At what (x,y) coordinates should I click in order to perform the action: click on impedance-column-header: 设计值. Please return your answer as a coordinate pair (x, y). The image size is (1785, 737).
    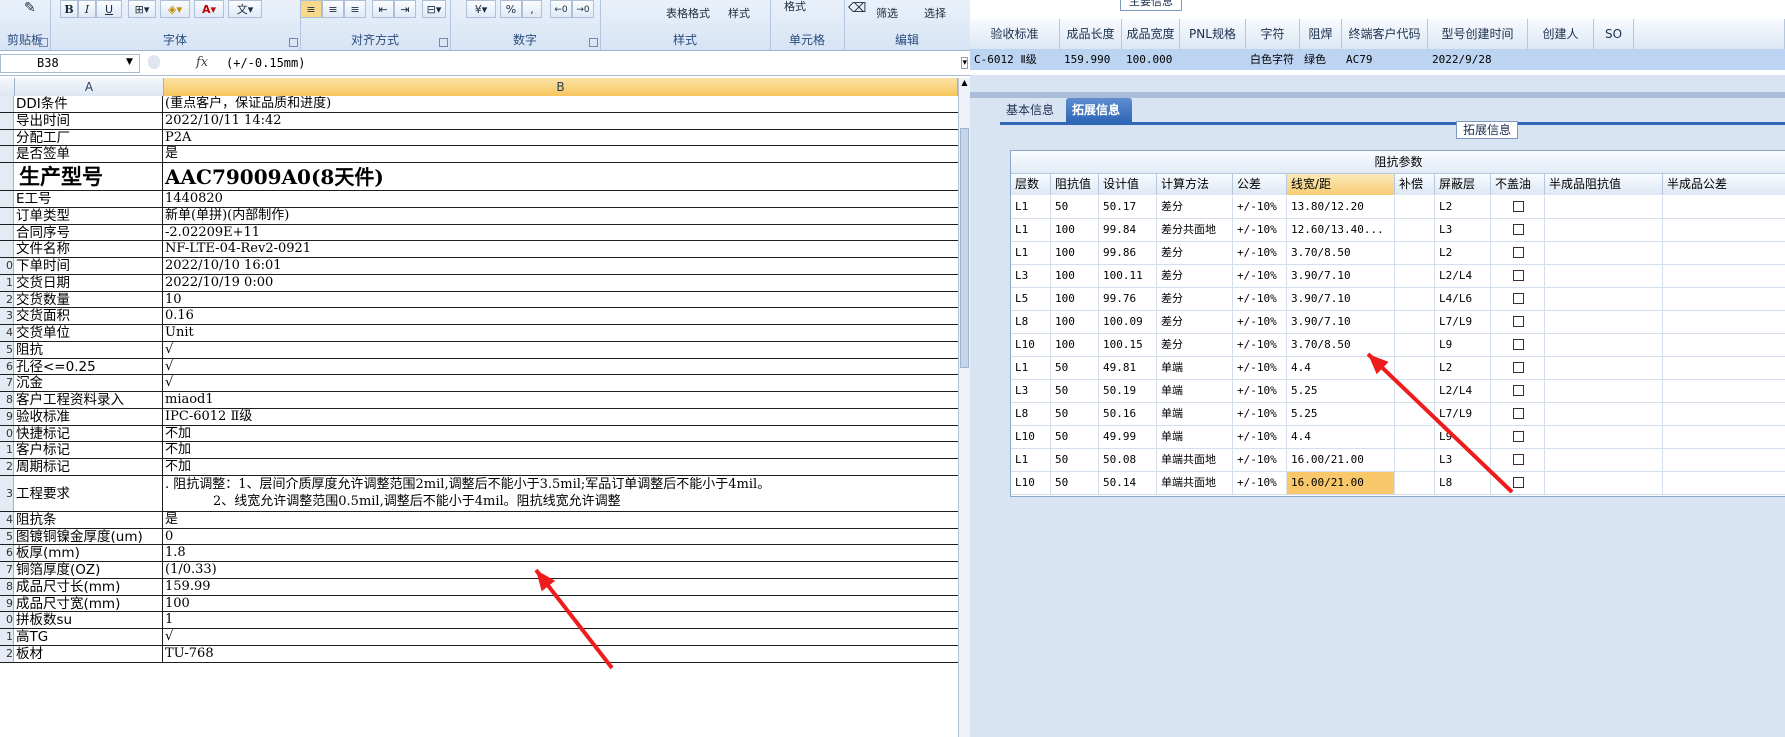
    Looking at the image, I should click on (1128, 184).